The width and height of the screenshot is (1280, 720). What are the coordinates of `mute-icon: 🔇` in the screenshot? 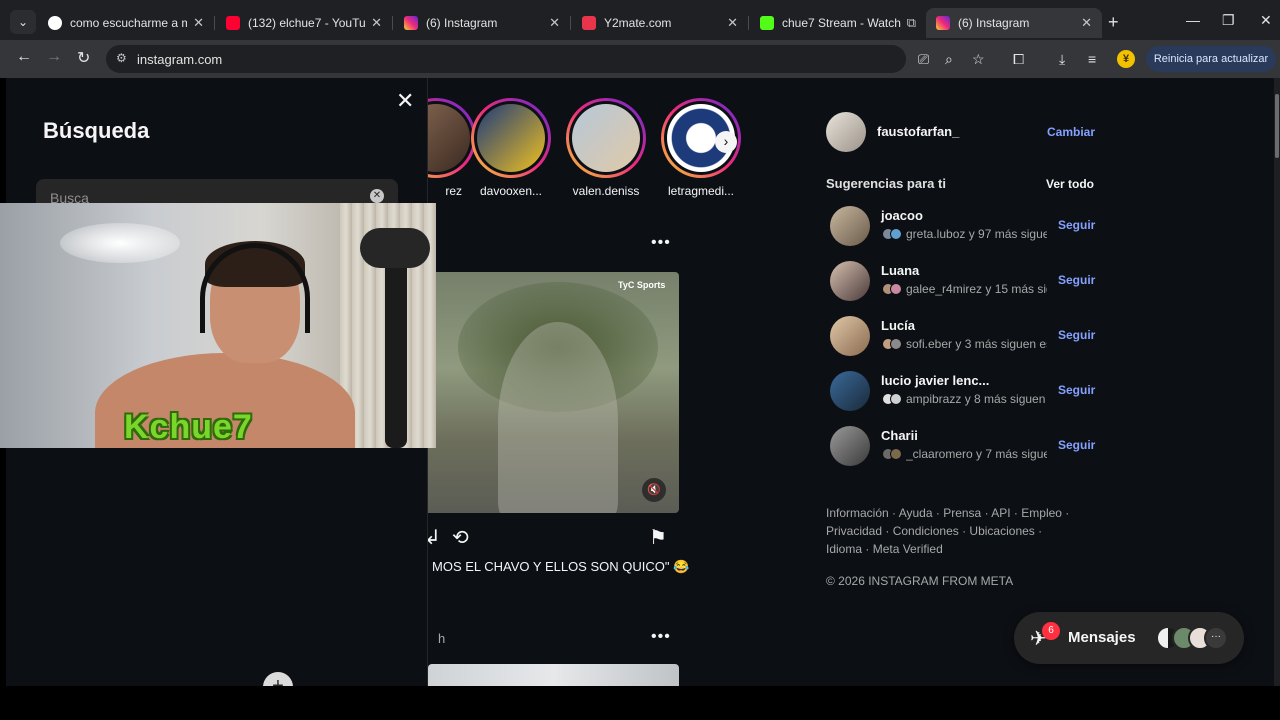 It's located at (654, 490).